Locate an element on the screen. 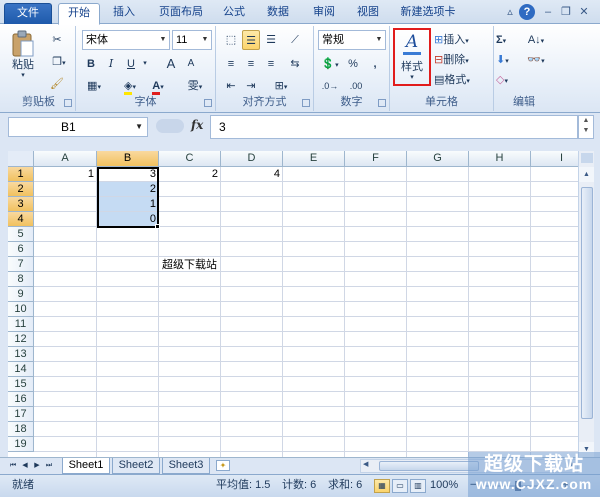 This screenshot has width=600, height=497. page-break-view-button: ▥ is located at coordinates (418, 486).